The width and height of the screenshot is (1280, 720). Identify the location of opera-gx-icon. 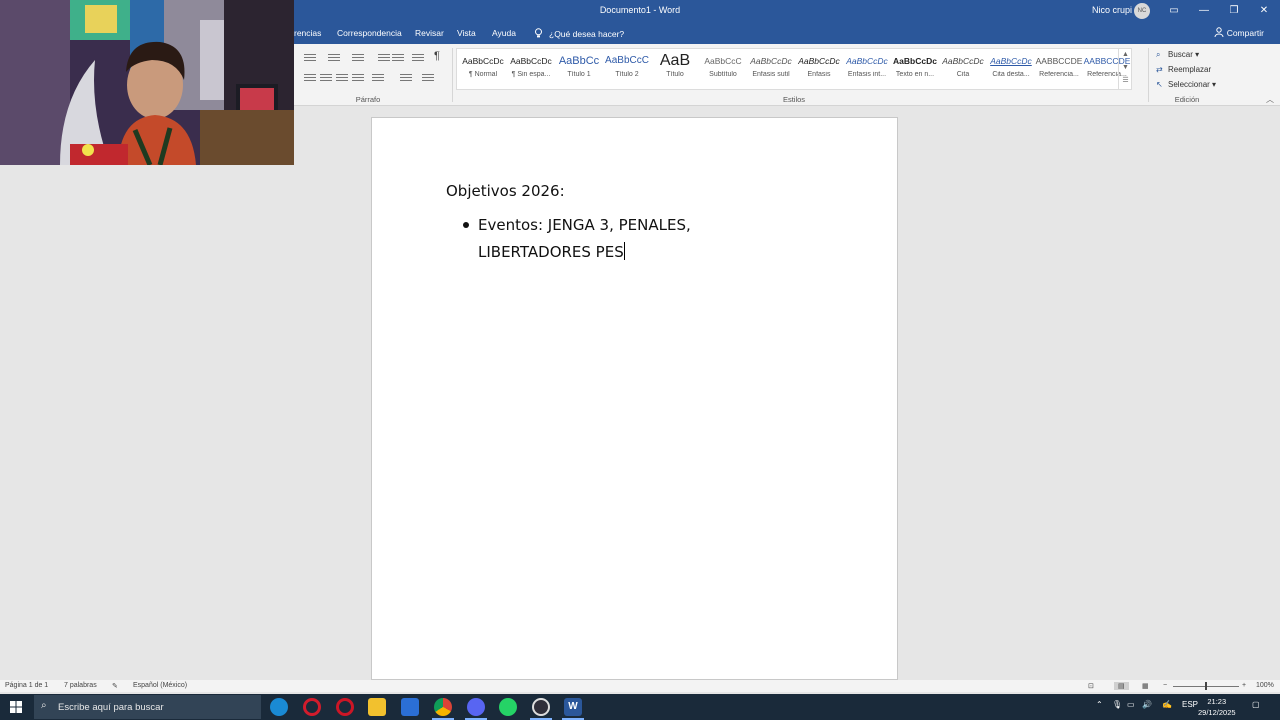
(312, 707).